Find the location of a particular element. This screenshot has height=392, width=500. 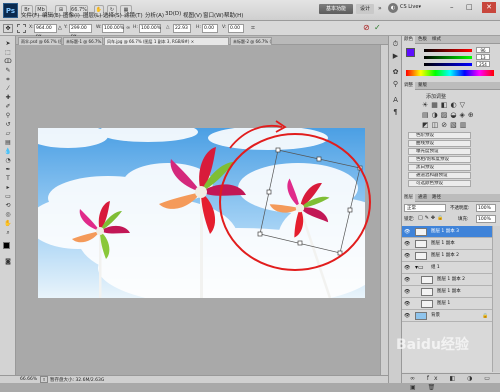

preset-levels: 色阶预设 is located at coordinates (439, 135).